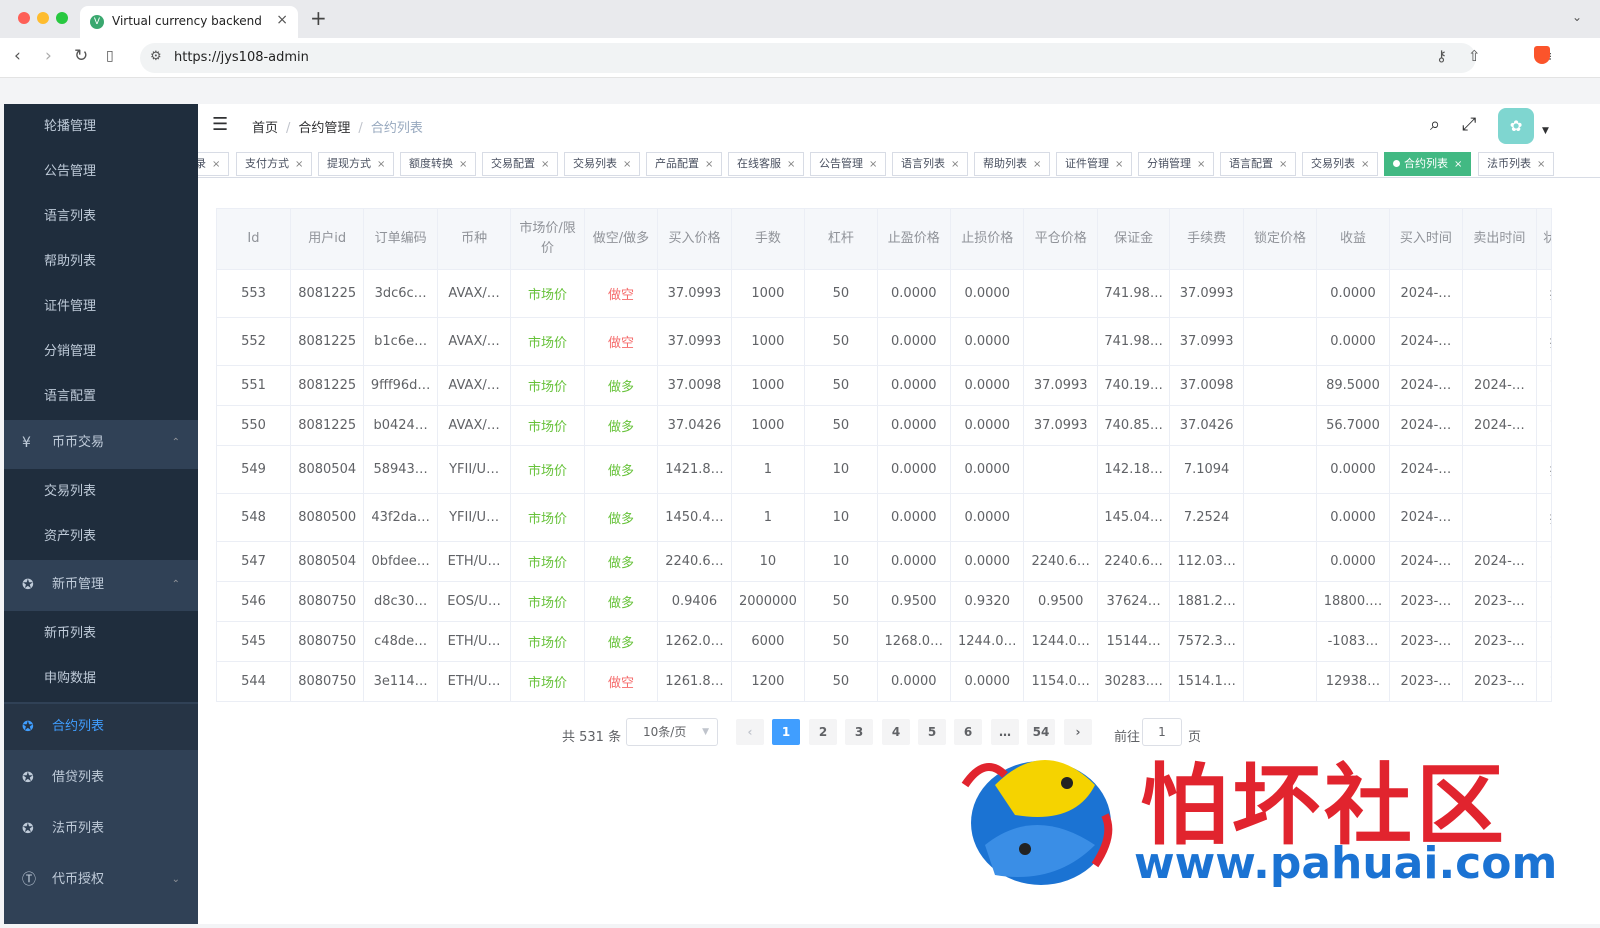 Image resolution: width=1600 pixels, height=928 pixels. I want to click on tag-item: 语言列表 ×, so click(930, 164).